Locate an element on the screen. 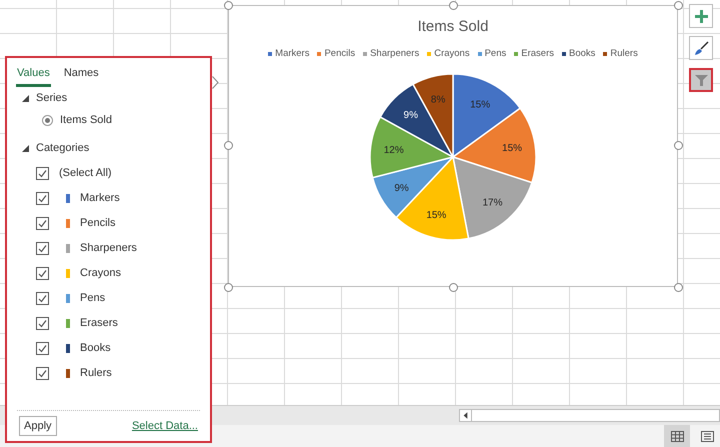 This screenshot has height=447, width=720. legend-label: Books is located at coordinates (582, 53).